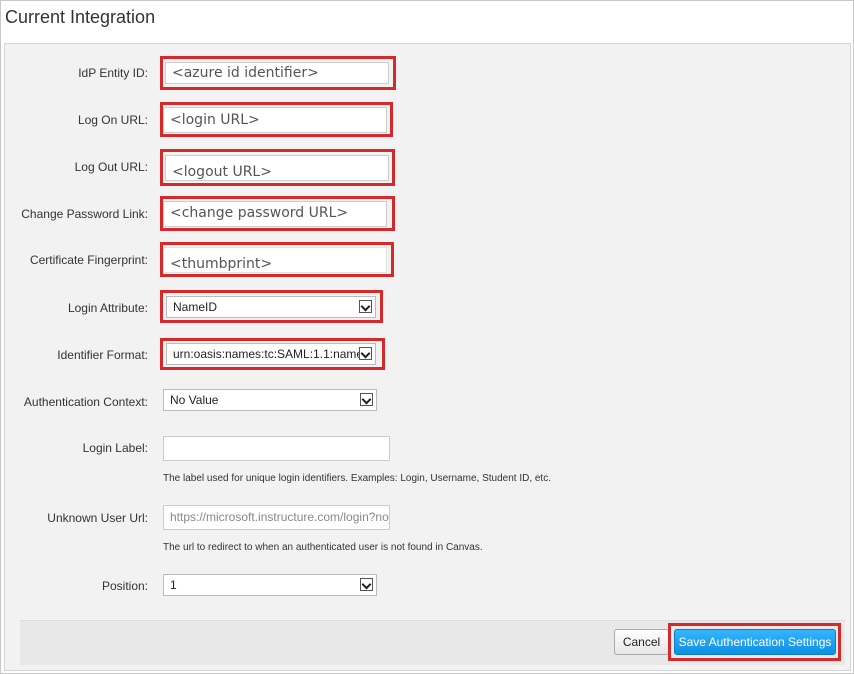 The height and width of the screenshot is (674, 854). I want to click on identifier-format-label: Identifier Format:, so click(102, 355).